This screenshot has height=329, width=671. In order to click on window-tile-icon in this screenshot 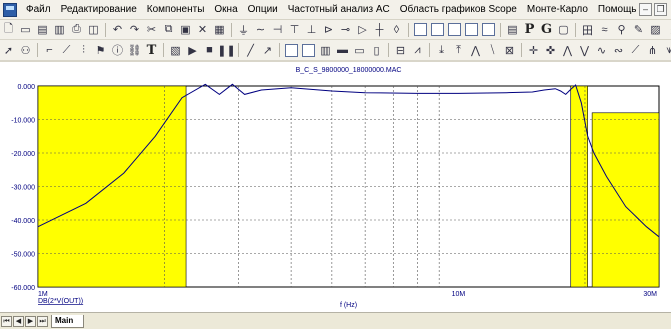, I will do `click(420, 29)`.